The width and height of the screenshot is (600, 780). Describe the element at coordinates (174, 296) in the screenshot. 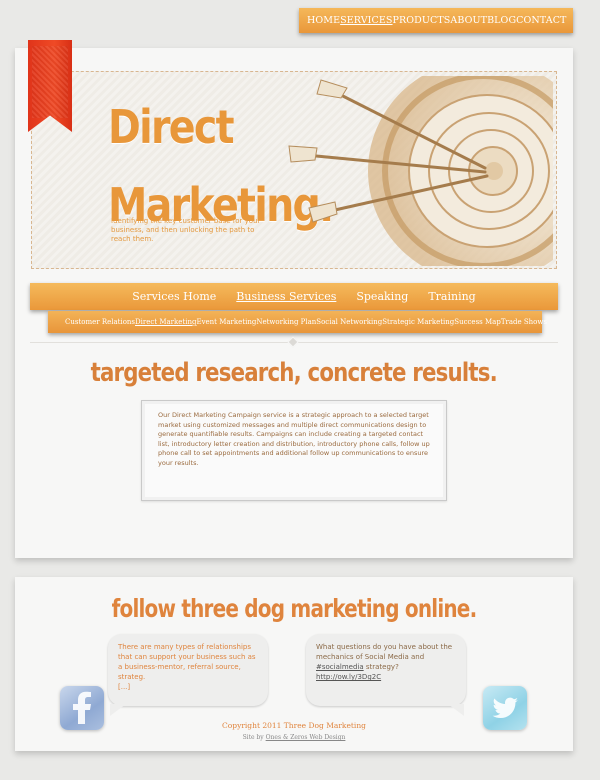

I see `services-nav-home: Services Home` at that location.